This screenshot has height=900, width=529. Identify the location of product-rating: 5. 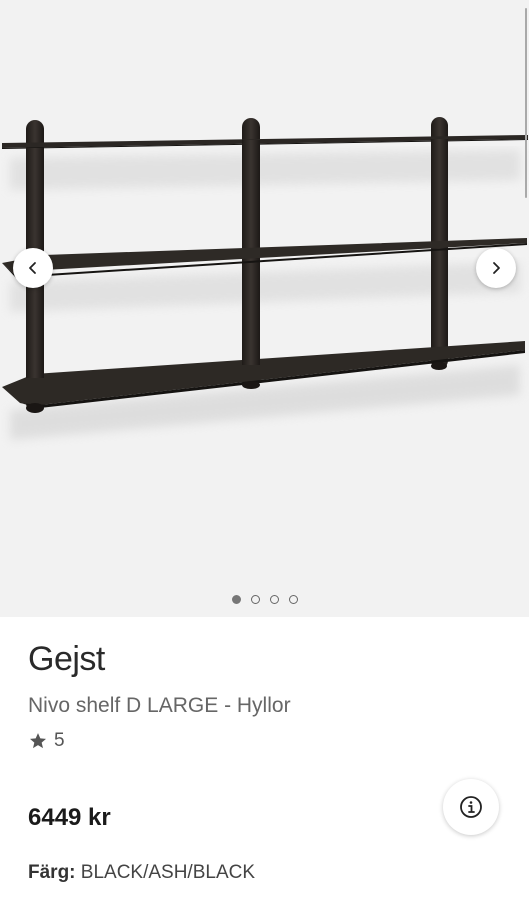
(46, 741).